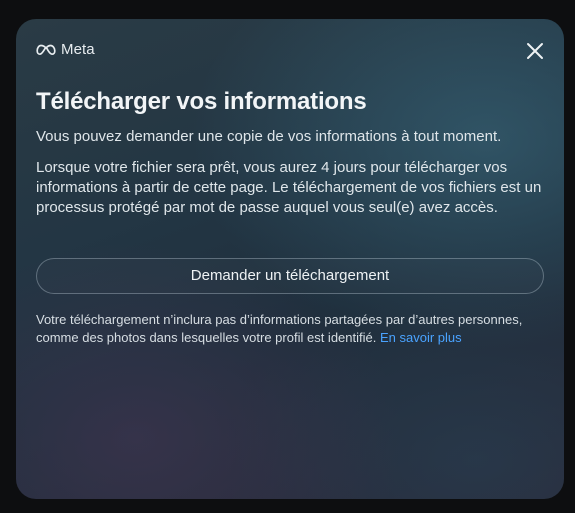 This screenshot has width=575, height=513. Describe the element at coordinates (201, 101) in the screenshot. I see `dialog-title: Télécharger vos informations` at that location.